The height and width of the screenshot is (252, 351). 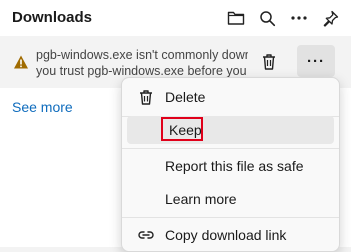 I want to click on menu-item-label: Copy download link, so click(x=226, y=235).